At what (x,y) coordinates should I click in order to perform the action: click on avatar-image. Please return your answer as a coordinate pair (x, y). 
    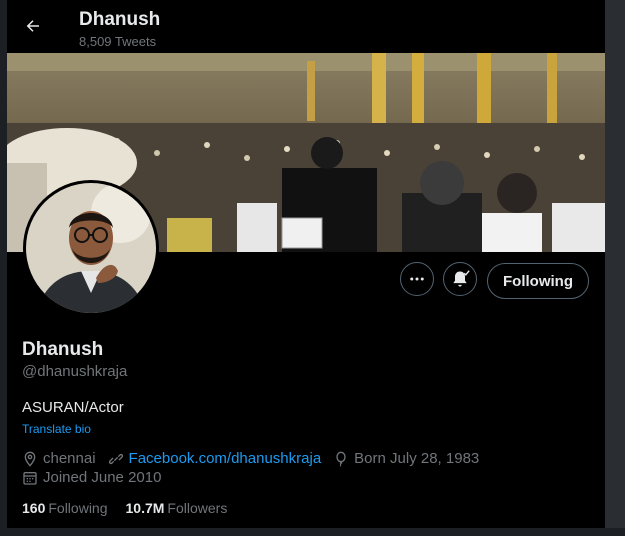
    Looking at the image, I should click on (91, 248).